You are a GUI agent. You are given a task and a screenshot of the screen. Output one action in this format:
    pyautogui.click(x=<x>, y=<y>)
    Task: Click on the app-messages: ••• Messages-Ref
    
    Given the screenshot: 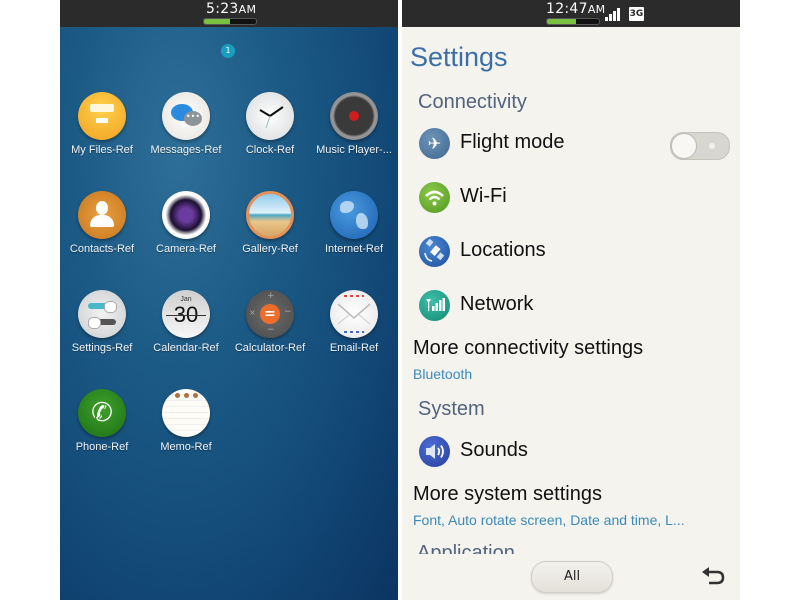 What is the action you would take?
    pyautogui.click(x=186, y=124)
    